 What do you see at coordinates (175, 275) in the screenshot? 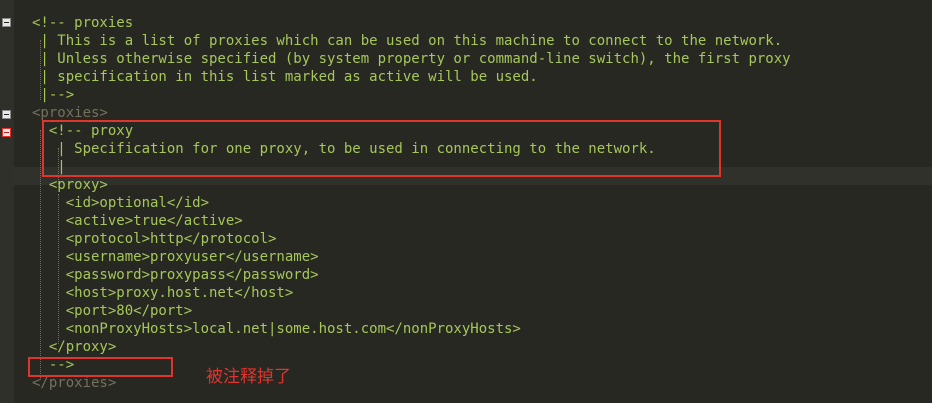
I see `code-line: <password>proxypass</password>` at bounding box center [175, 275].